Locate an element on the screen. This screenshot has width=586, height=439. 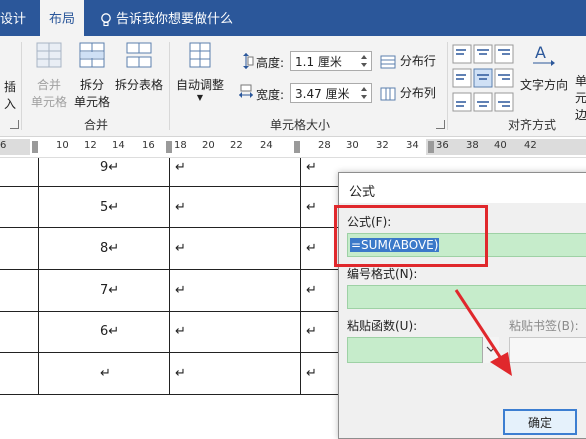
ruler-tick: 30 is located at coordinates (352, 145).